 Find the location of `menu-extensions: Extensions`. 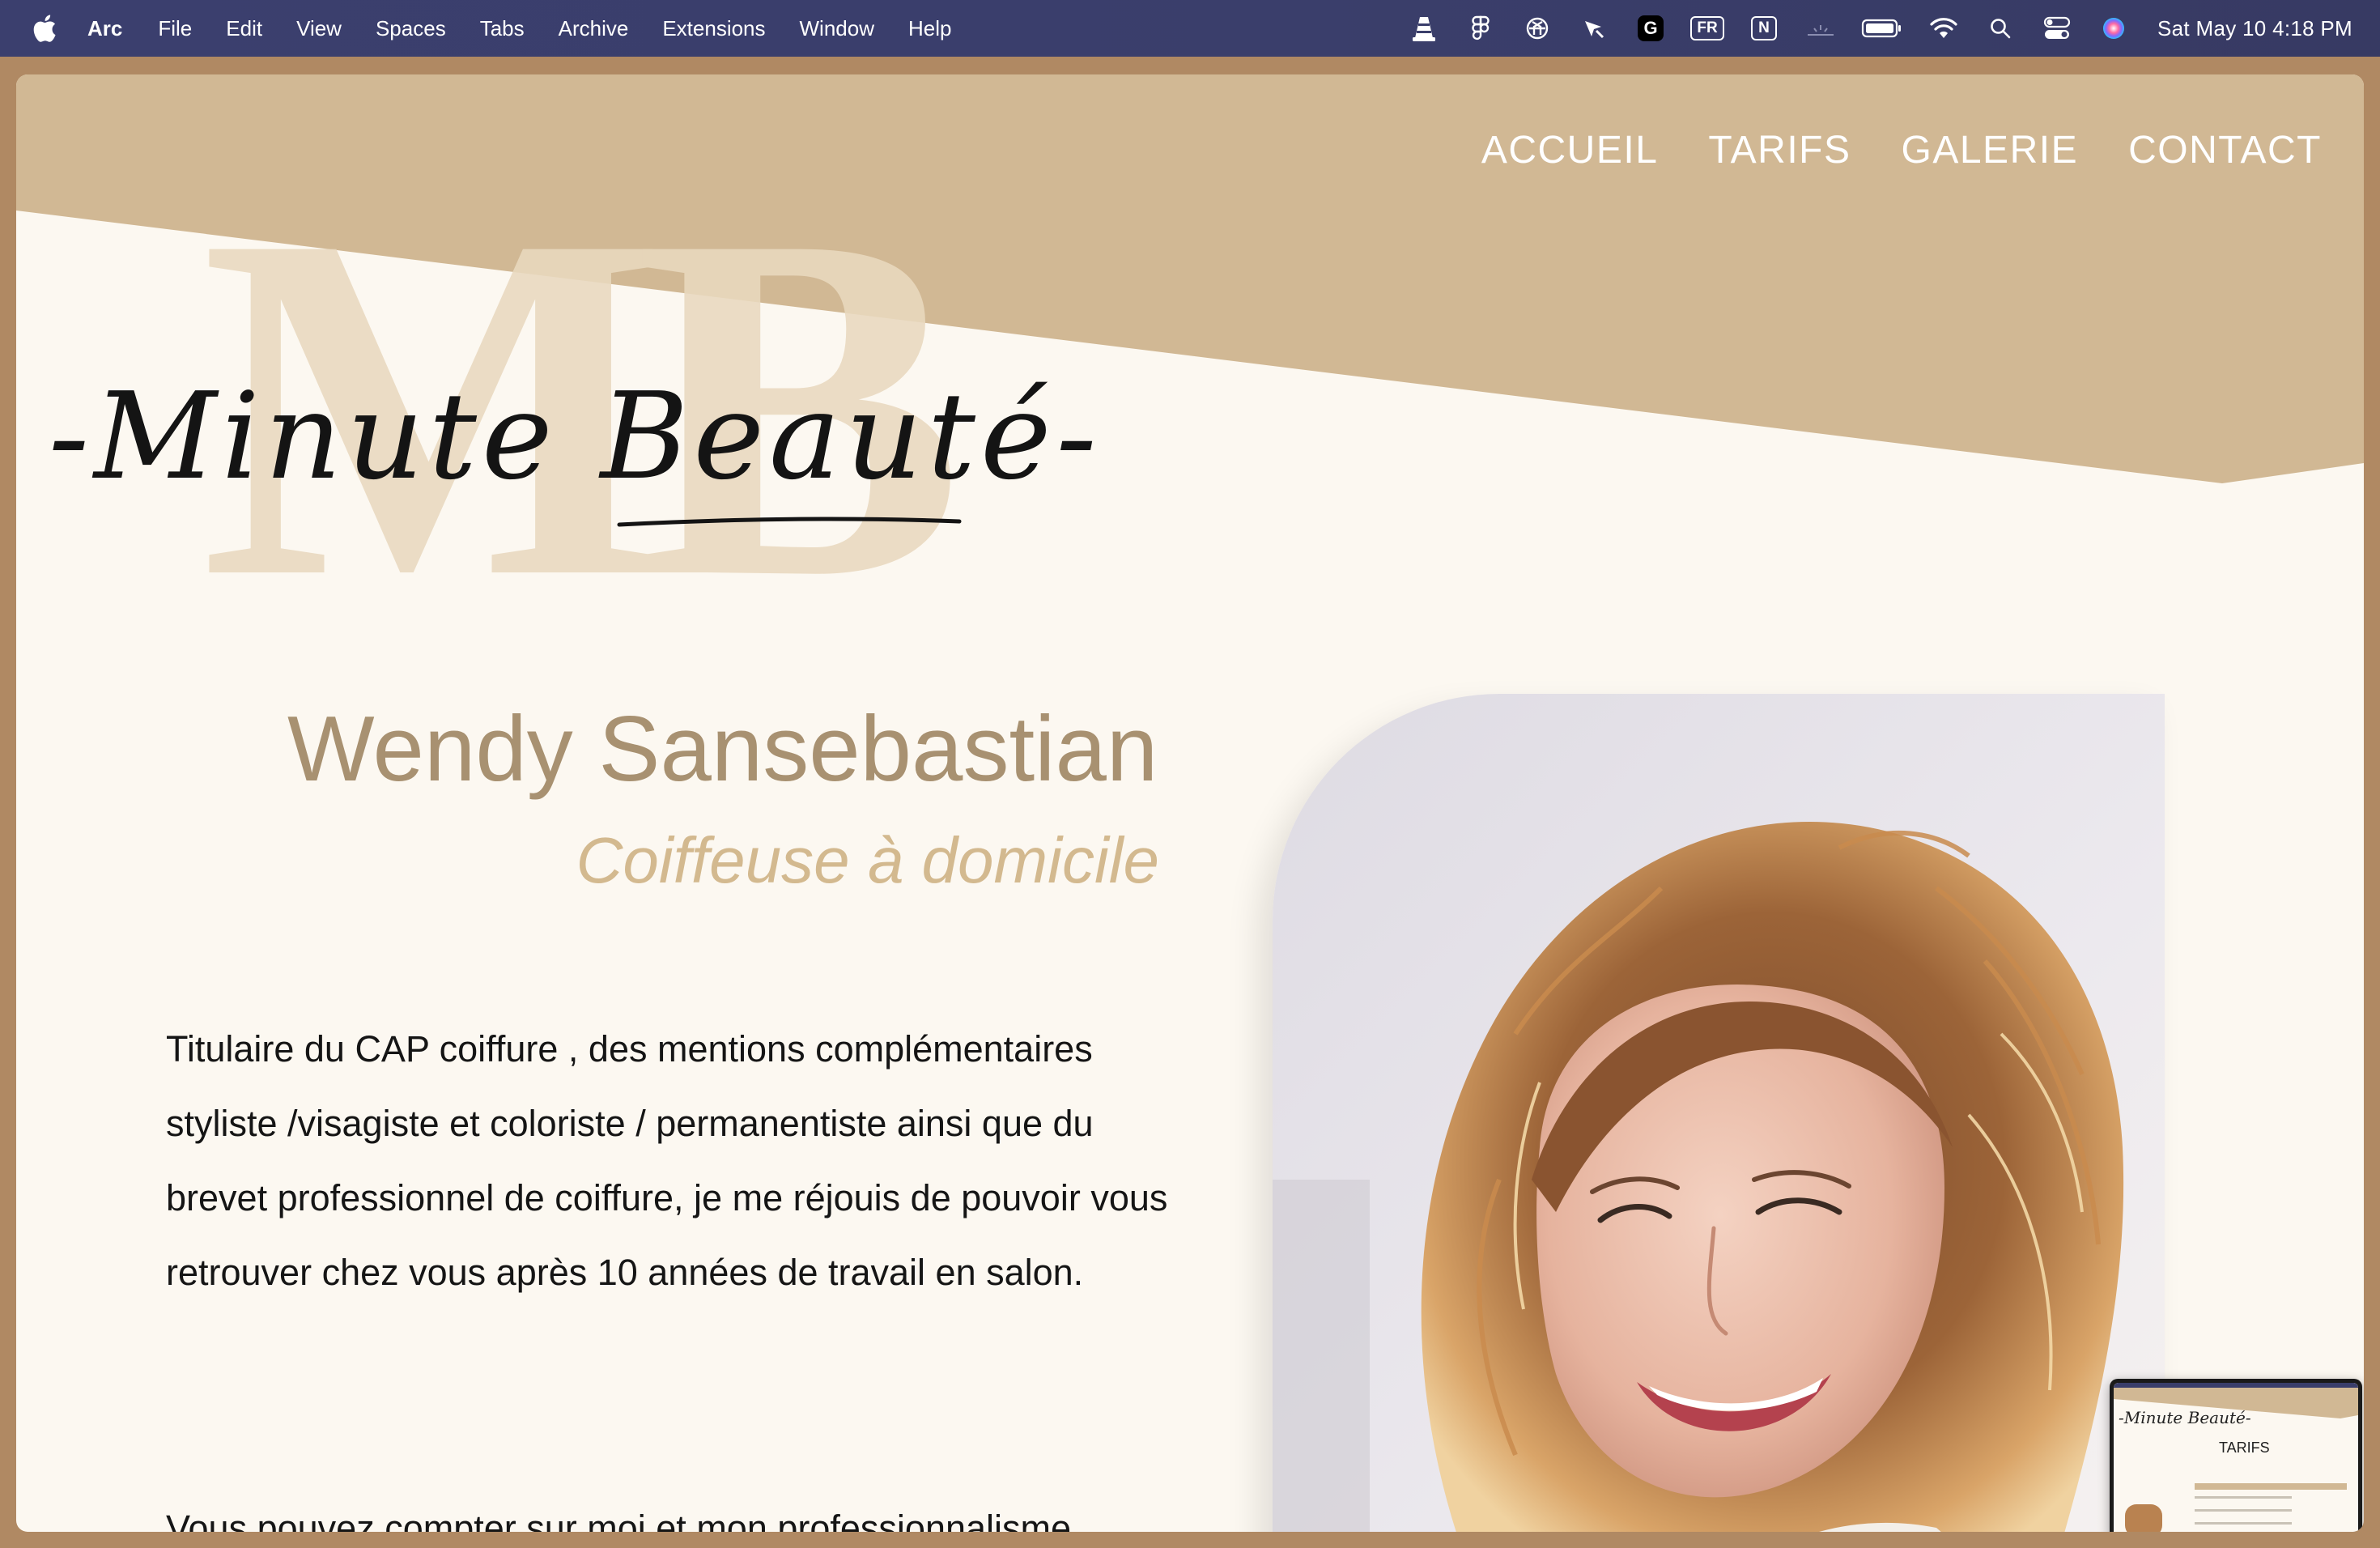

menu-extensions: Extensions is located at coordinates (713, 29).